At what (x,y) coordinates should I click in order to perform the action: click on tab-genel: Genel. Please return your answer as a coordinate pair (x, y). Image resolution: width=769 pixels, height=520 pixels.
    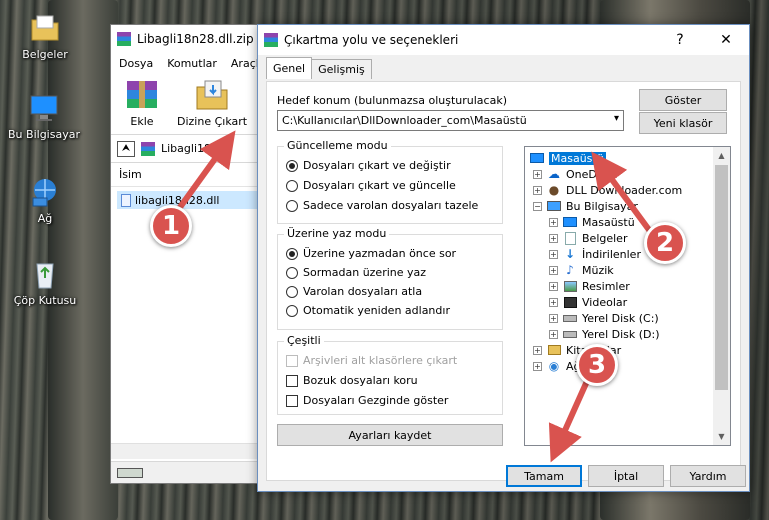
    Looking at the image, I should click on (289, 68).